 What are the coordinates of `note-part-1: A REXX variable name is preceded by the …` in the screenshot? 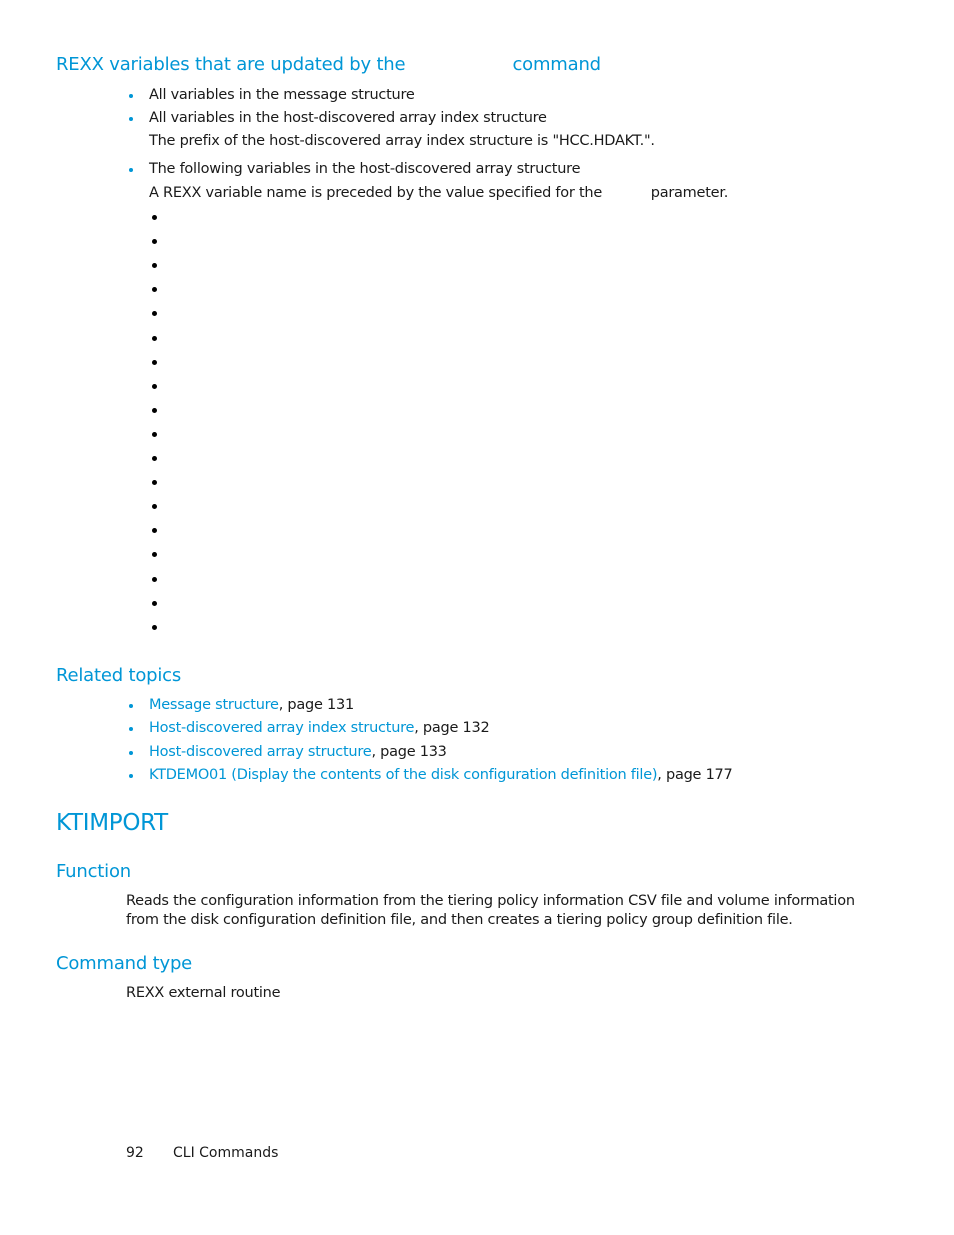 It's located at (376, 193).